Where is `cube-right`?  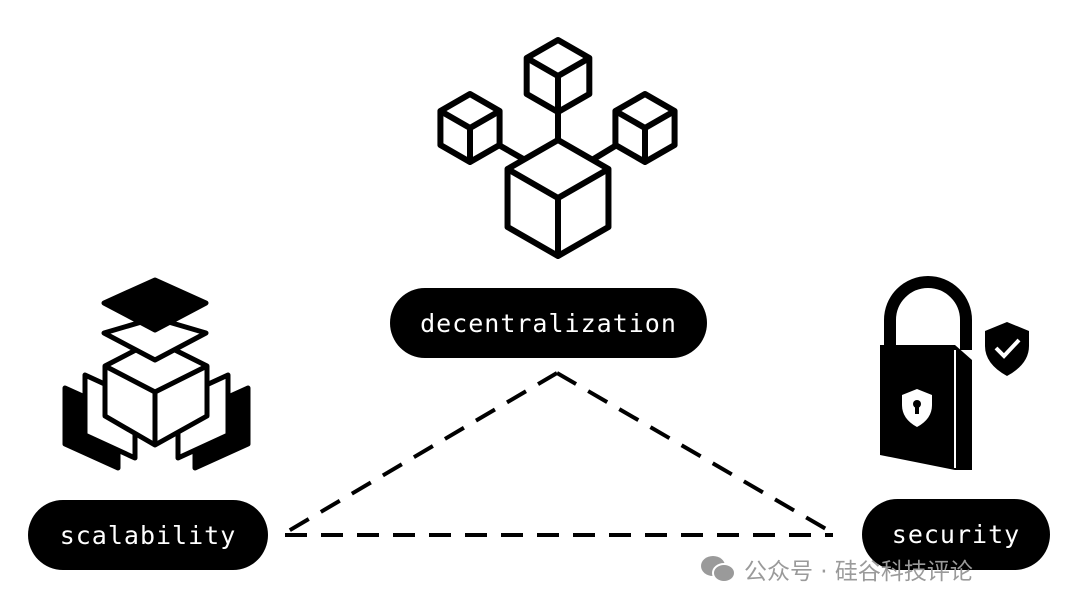
cube-right is located at coordinates (645, 128).